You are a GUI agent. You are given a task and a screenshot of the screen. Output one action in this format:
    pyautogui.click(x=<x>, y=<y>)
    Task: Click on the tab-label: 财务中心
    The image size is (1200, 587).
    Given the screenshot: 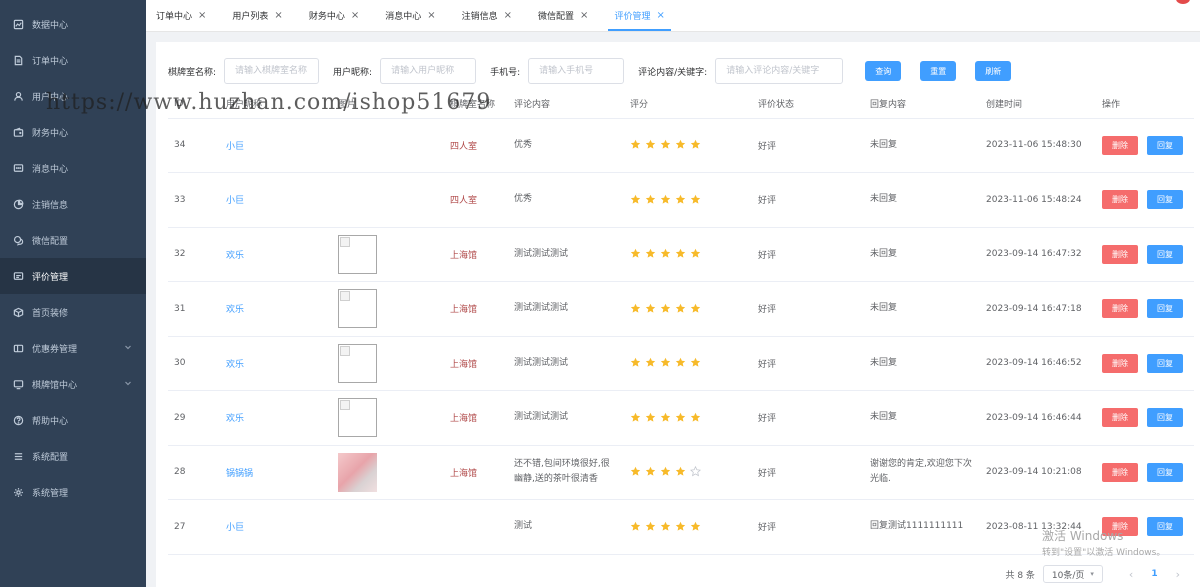 What is the action you would take?
    pyautogui.click(x=326, y=16)
    